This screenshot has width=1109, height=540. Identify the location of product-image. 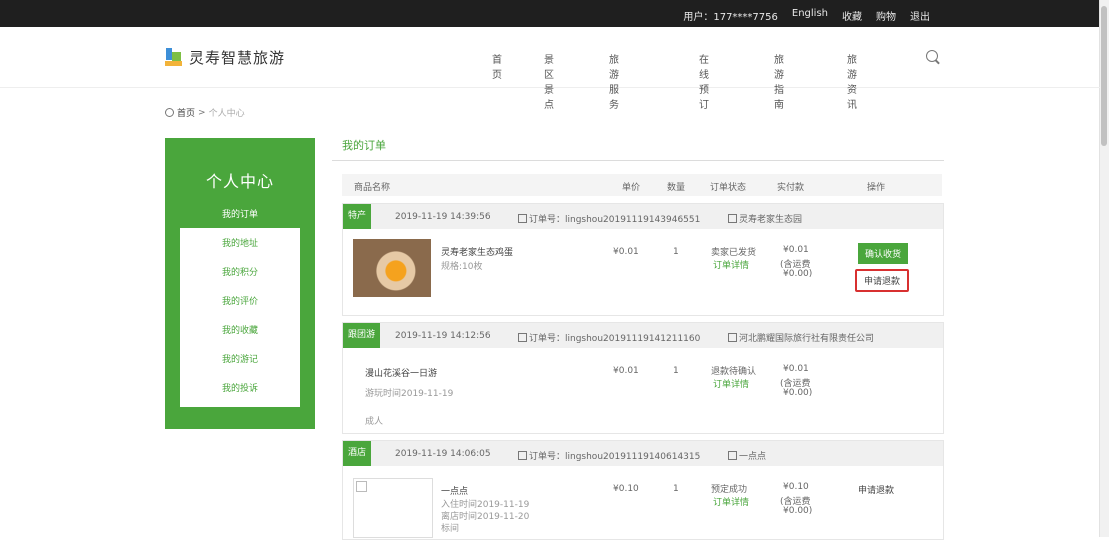
(392, 268).